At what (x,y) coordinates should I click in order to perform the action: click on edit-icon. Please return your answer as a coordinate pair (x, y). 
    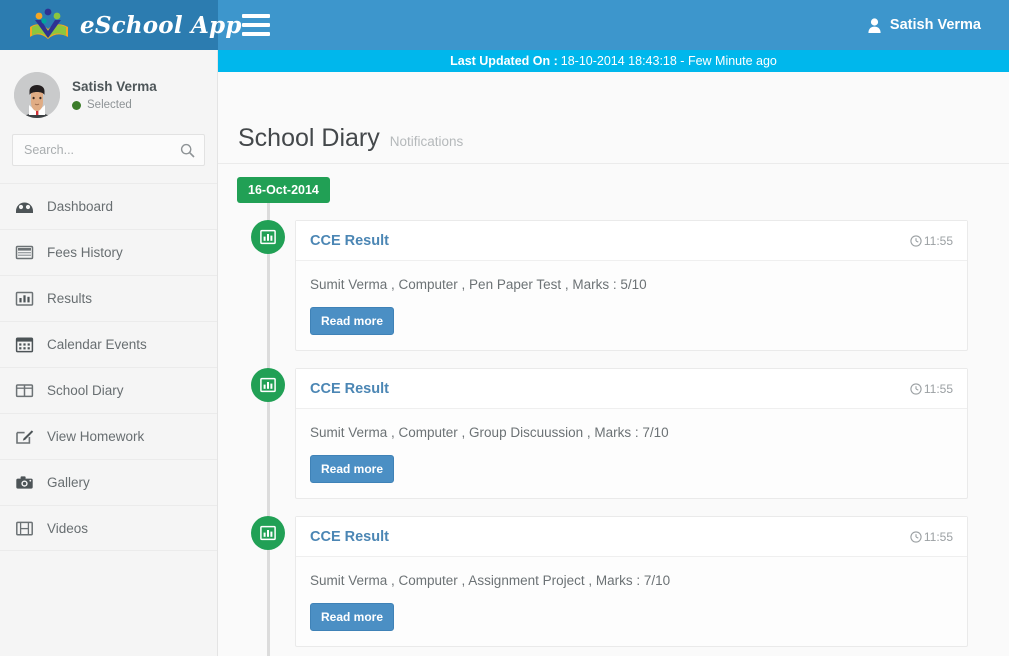
    Looking at the image, I should click on (24, 436).